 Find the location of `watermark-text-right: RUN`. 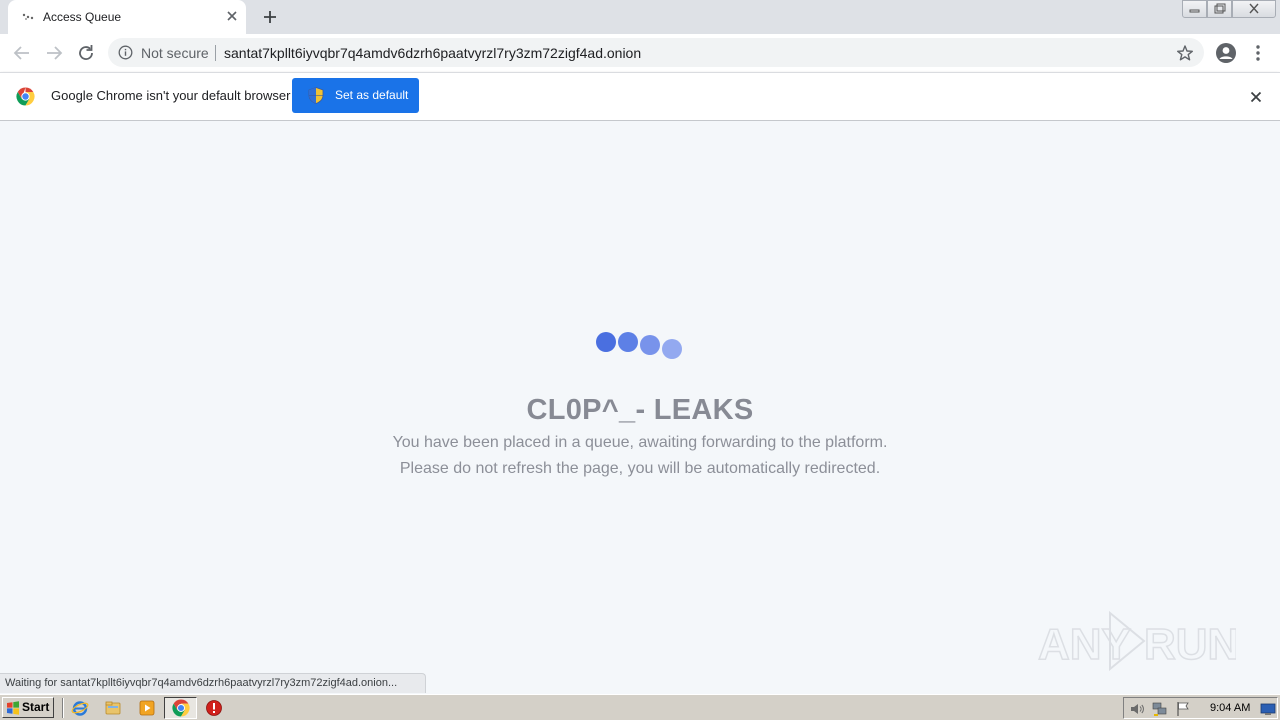

watermark-text-right: RUN is located at coordinates (1190, 644).